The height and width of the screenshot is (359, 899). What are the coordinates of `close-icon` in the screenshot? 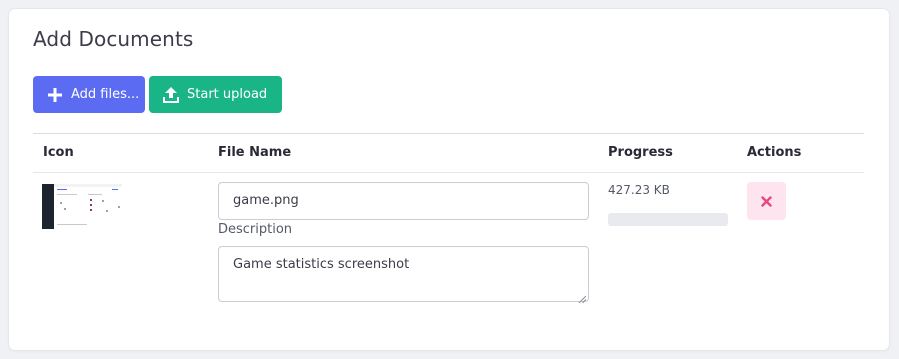 It's located at (766, 201).